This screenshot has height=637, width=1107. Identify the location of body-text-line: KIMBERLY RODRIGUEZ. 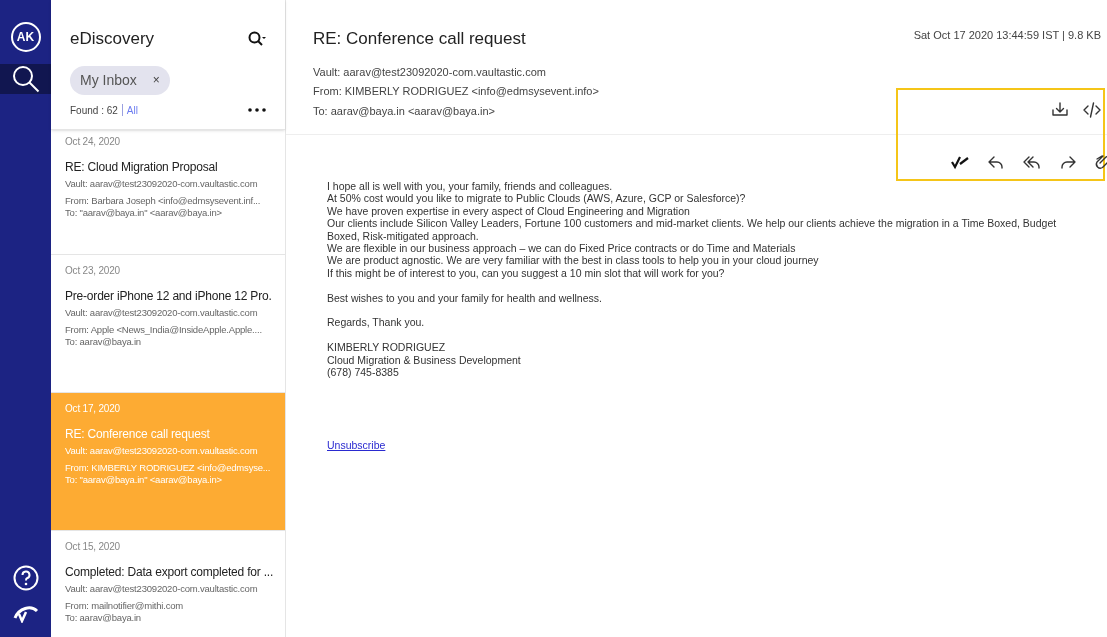
(387, 347).